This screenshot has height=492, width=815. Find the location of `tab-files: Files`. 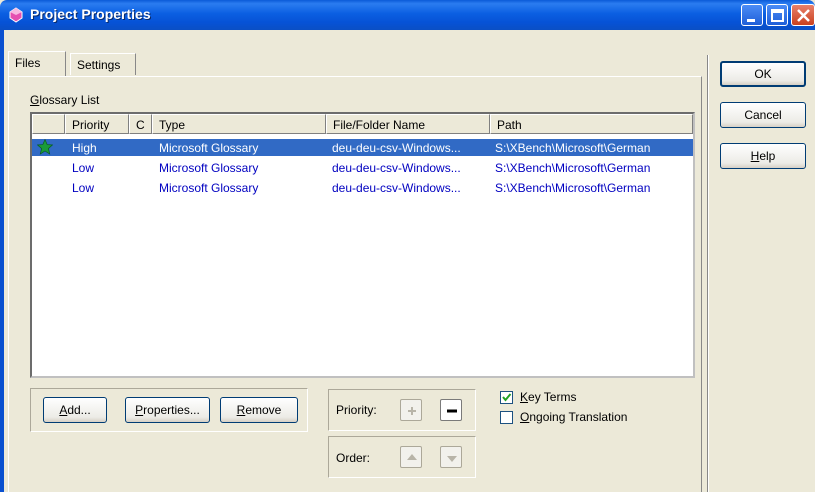

tab-files: Files is located at coordinates (37, 63).